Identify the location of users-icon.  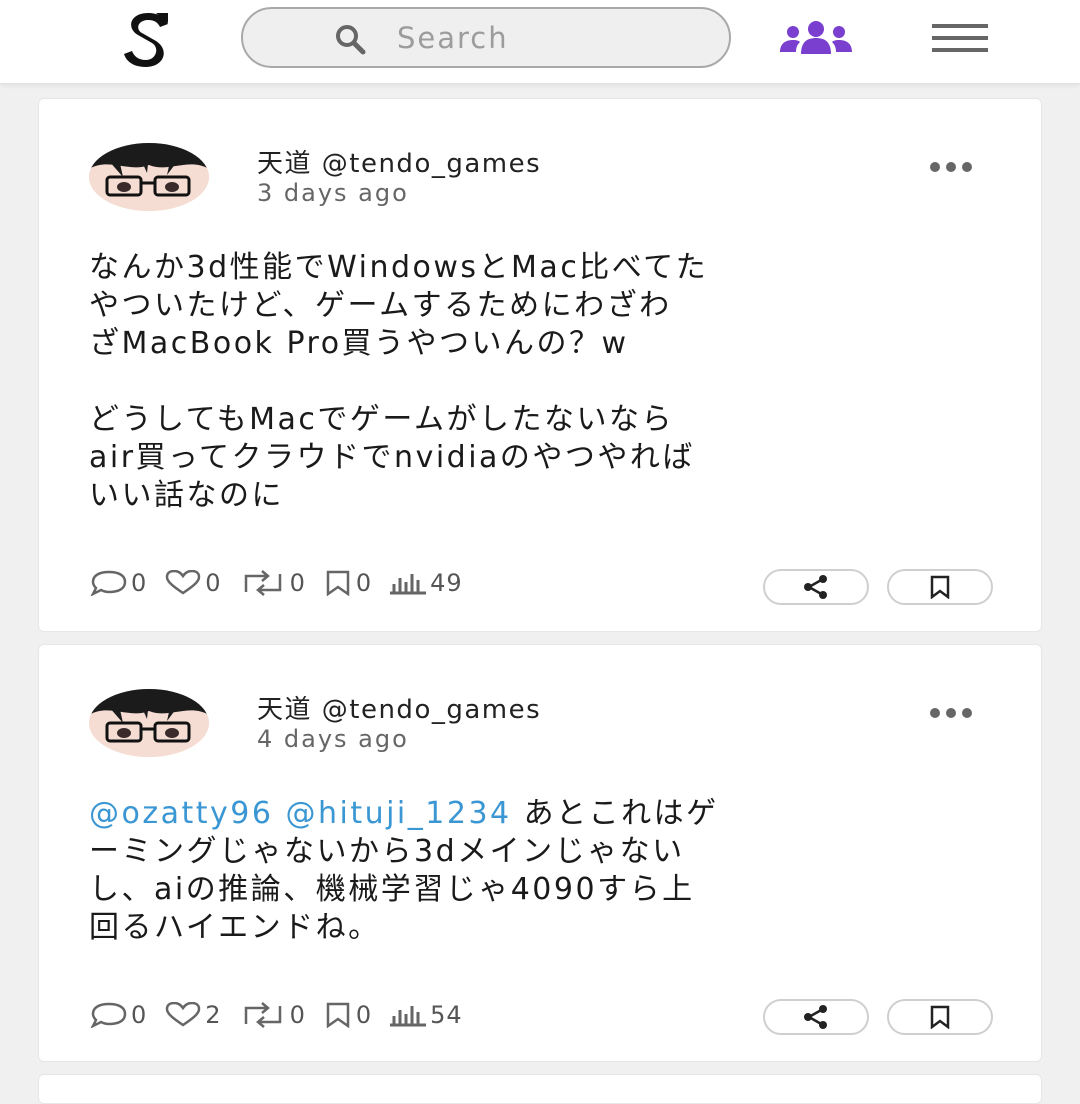
(816, 38).